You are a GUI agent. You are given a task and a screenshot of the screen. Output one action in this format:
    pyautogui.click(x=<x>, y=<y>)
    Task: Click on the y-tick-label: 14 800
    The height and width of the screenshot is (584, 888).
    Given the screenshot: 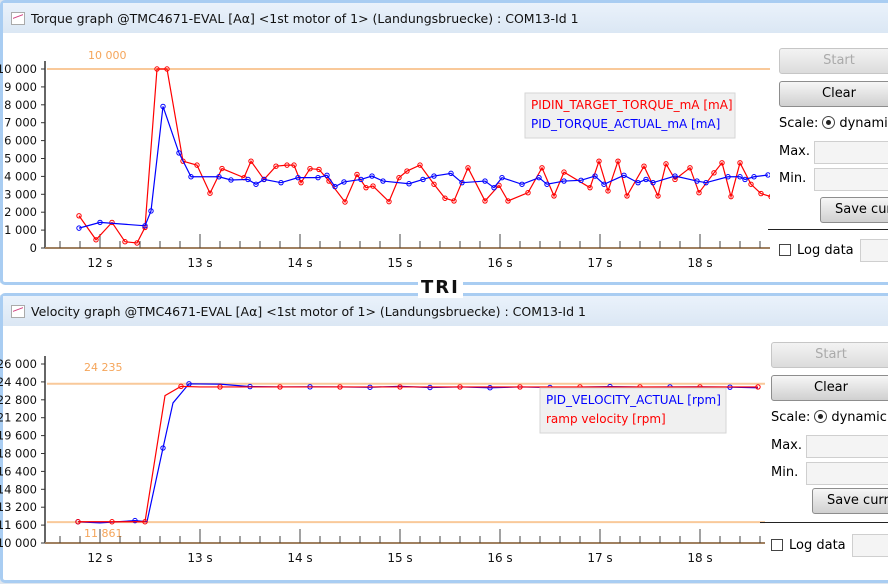 What is the action you would take?
    pyautogui.click(x=18, y=489)
    